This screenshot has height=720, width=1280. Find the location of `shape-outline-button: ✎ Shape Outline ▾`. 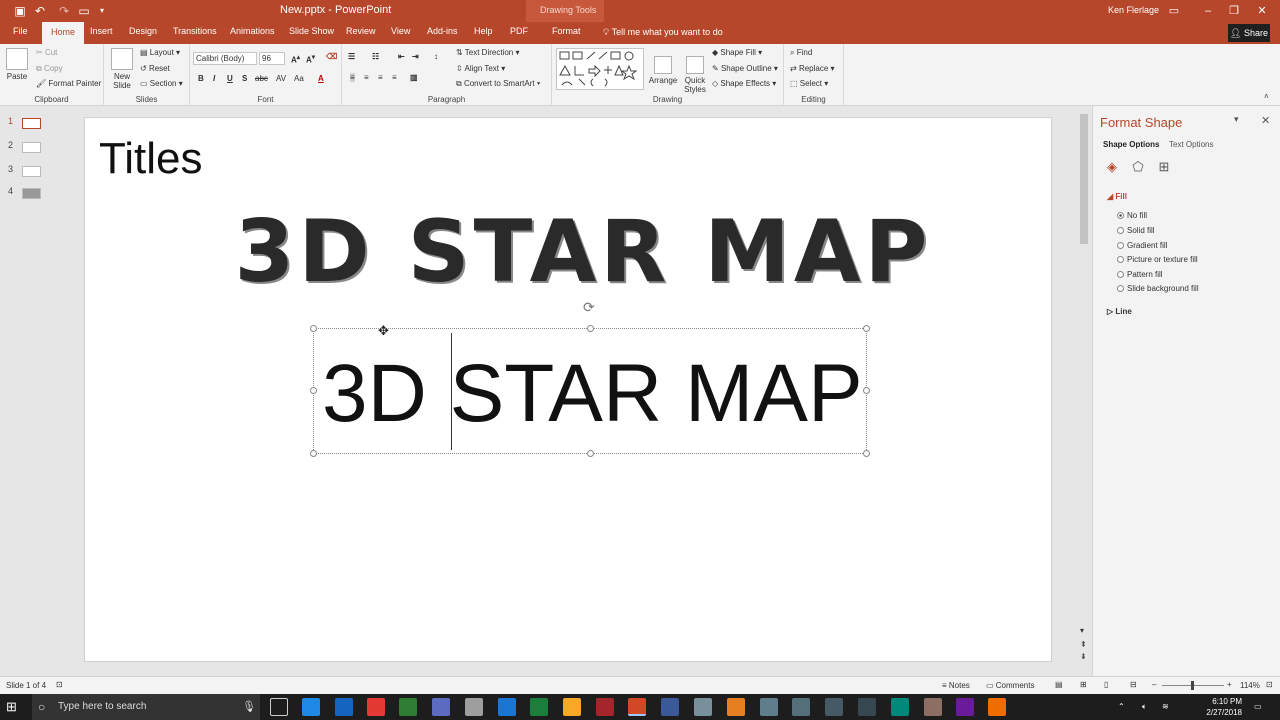

shape-outline-button: ✎ Shape Outline ▾ is located at coordinates (745, 68).